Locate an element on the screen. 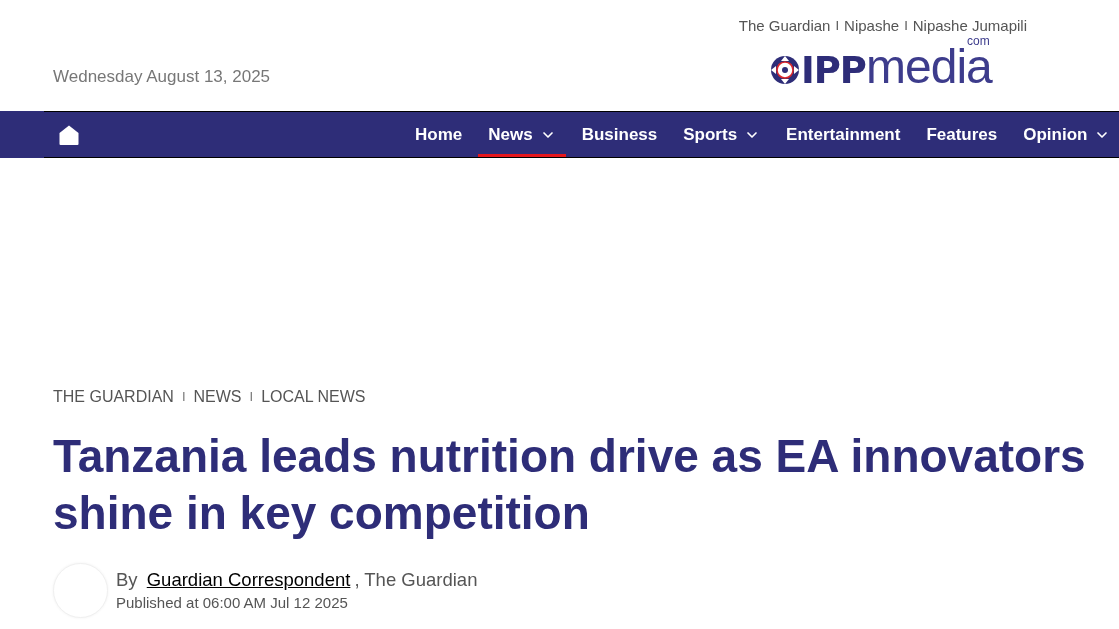 The width and height of the screenshot is (1119, 629). nav-tab: Home is located at coordinates (439, 134).